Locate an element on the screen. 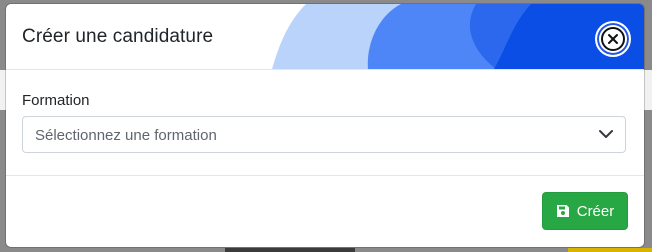  create-button: Créer is located at coordinates (585, 211).